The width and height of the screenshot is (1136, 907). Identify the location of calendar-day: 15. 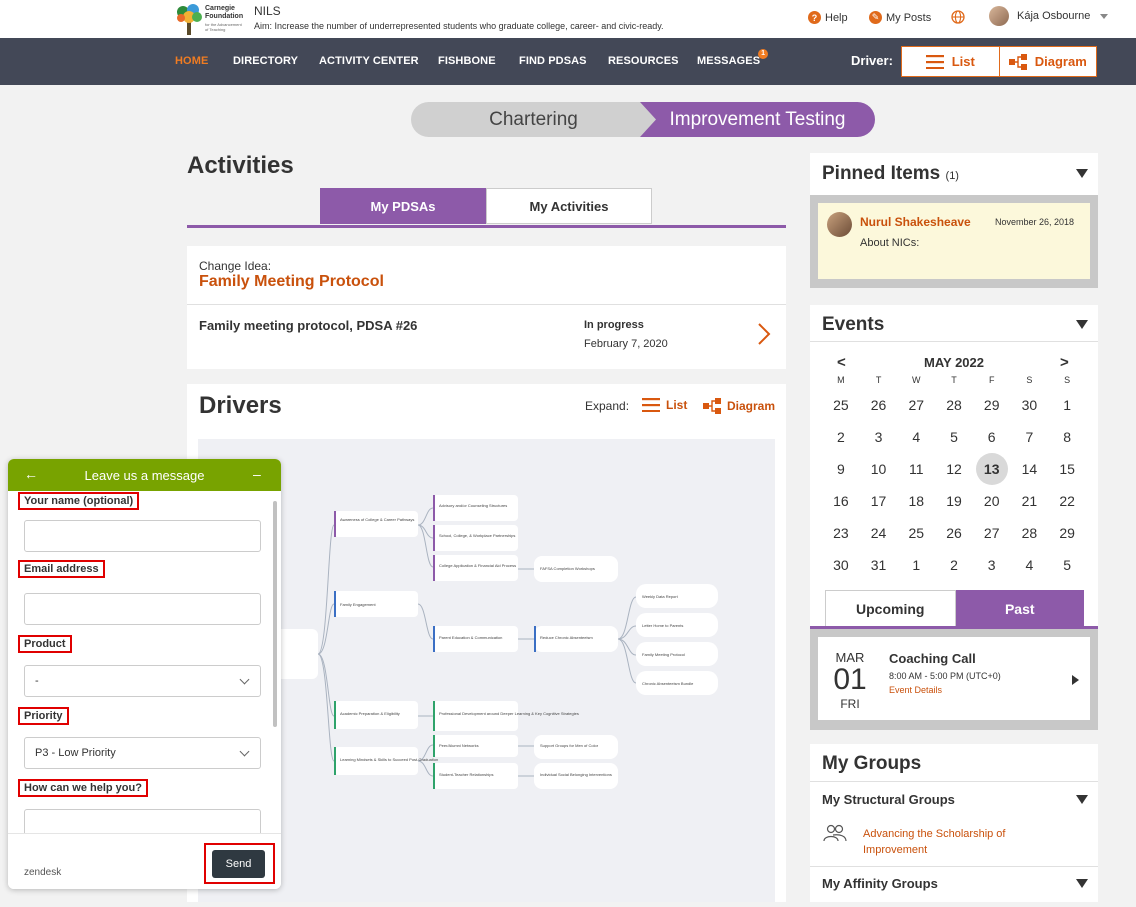
(1067, 469).